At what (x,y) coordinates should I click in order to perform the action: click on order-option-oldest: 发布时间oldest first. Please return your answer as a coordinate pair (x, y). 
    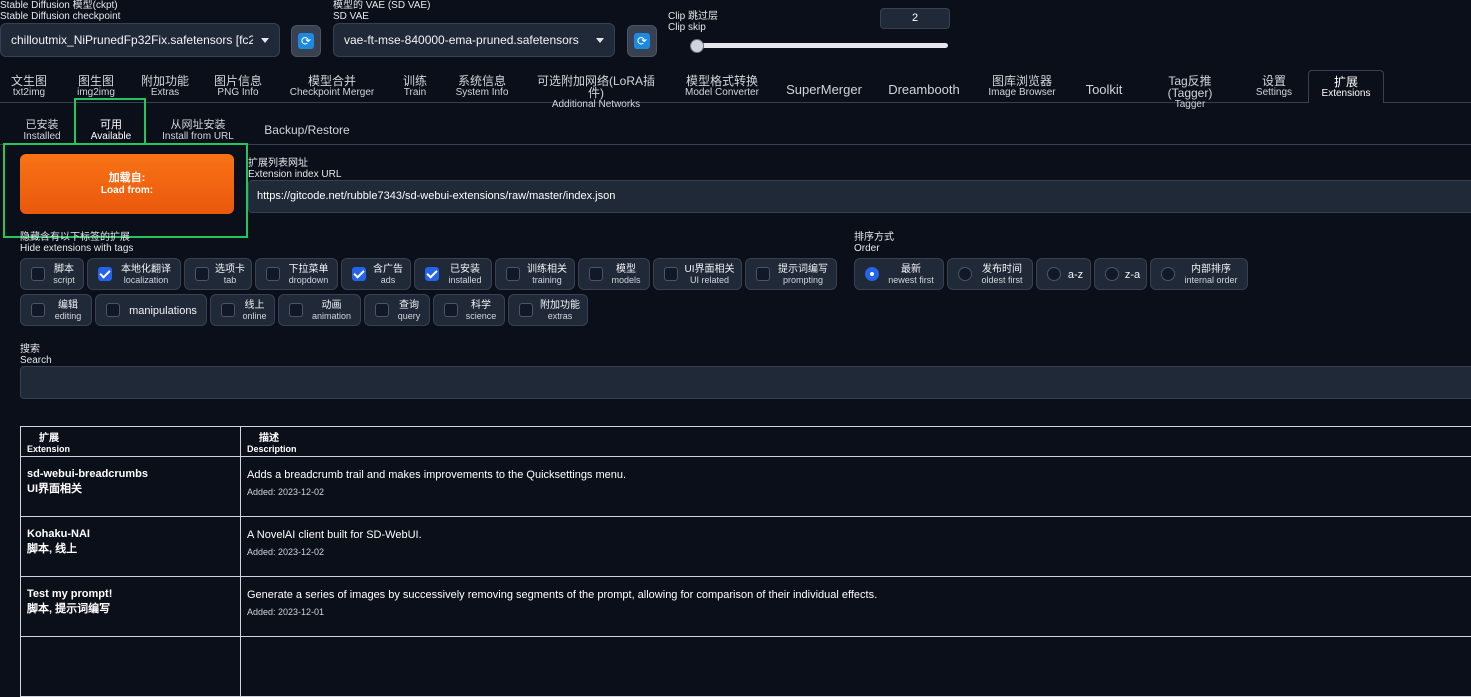
    Looking at the image, I should click on (990, 274).